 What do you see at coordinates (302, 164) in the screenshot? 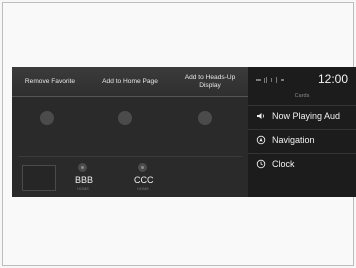
I see `card-clock: Clock` at bounding box center [302, 164].